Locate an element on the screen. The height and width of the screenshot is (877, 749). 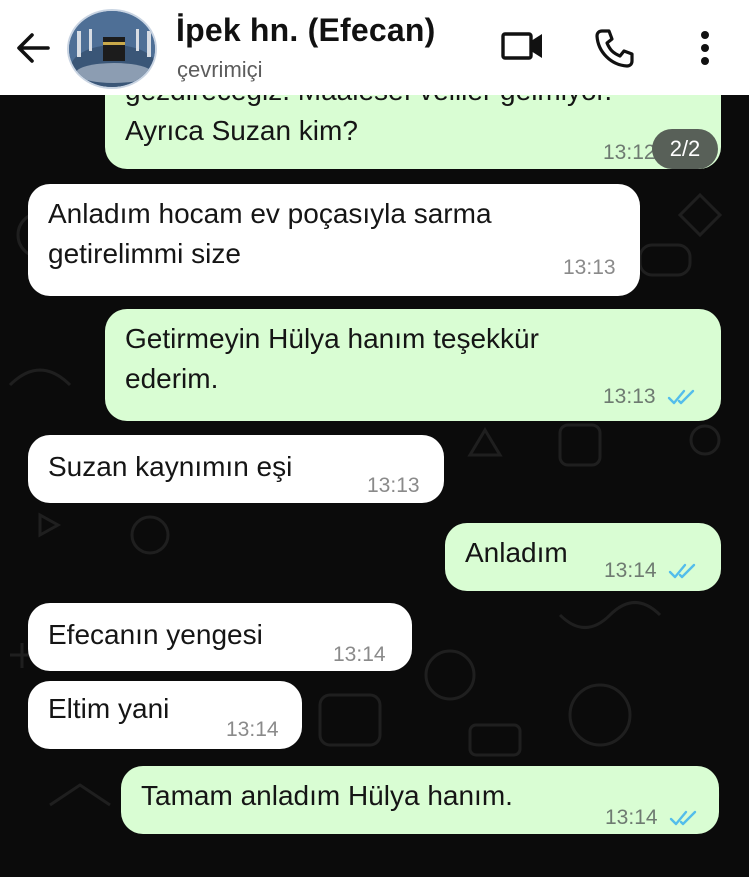
chat-header: İpek hn. (Efecan) çevrimiçi is located at coordinates (374, 47).